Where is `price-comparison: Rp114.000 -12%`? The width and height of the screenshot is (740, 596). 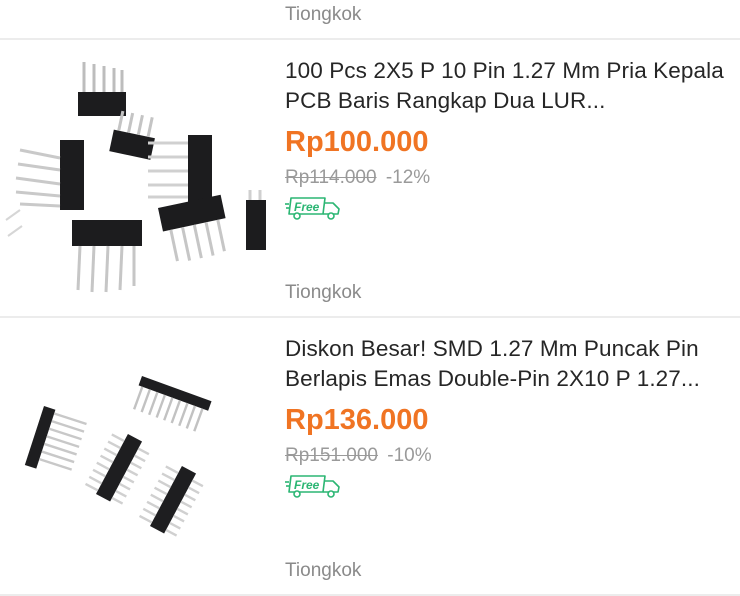 price-comparison: Rp114.000 -12% is located at coordinates (510, 178).